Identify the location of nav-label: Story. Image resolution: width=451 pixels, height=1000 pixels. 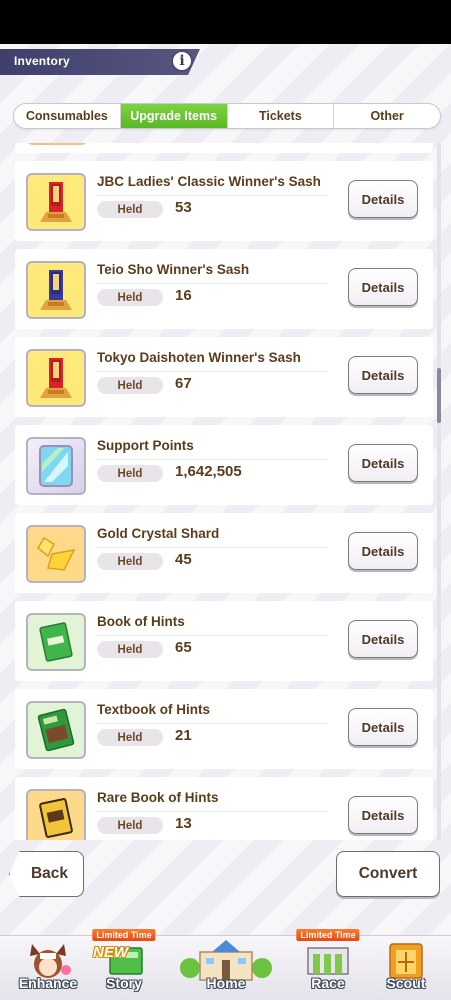
(124, 983).